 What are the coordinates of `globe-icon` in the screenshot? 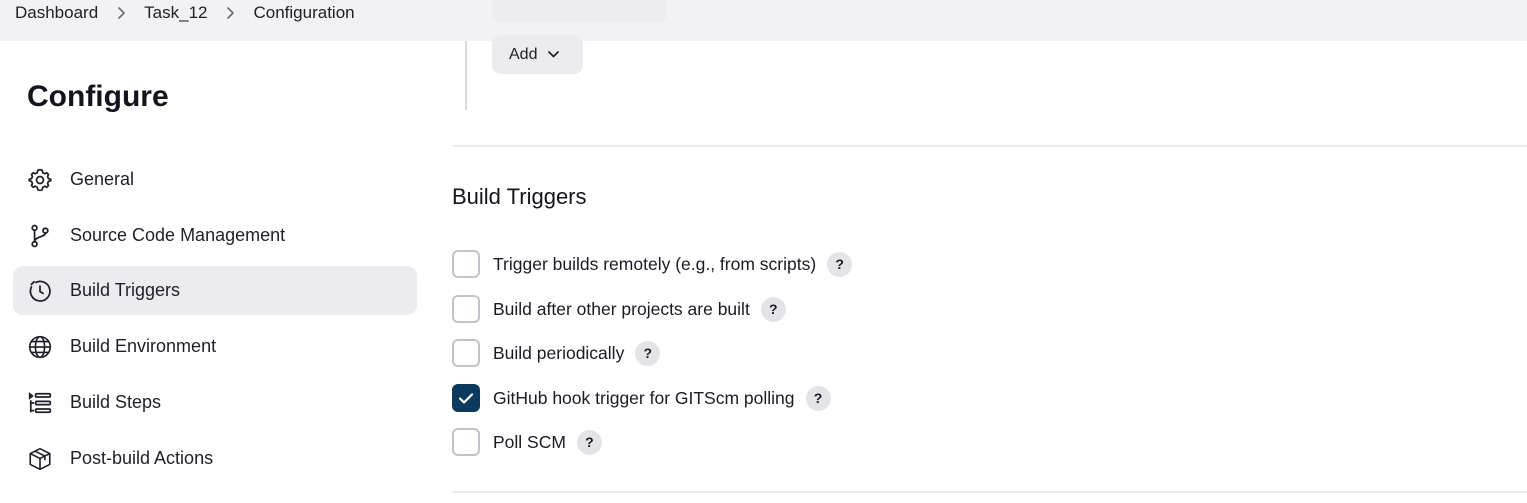 It's located at (40, 347).